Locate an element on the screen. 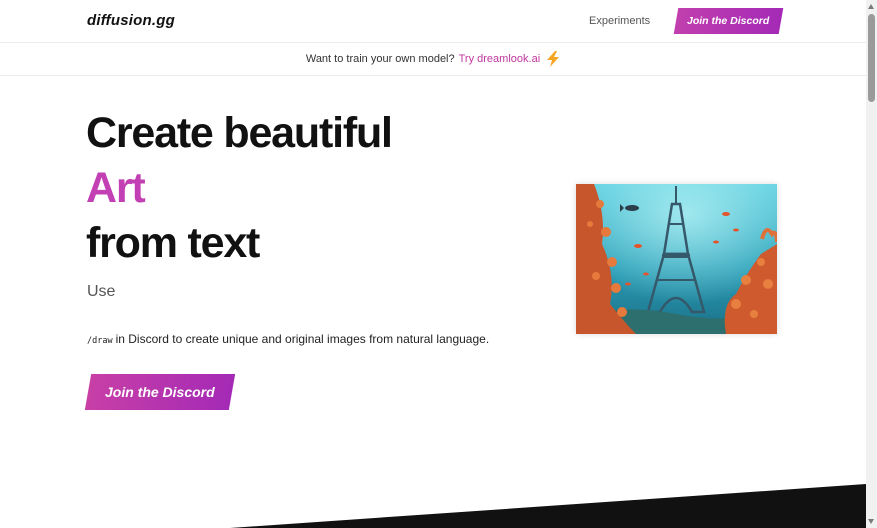  logo: diffusion.gg is located at coordinates (131, 20).